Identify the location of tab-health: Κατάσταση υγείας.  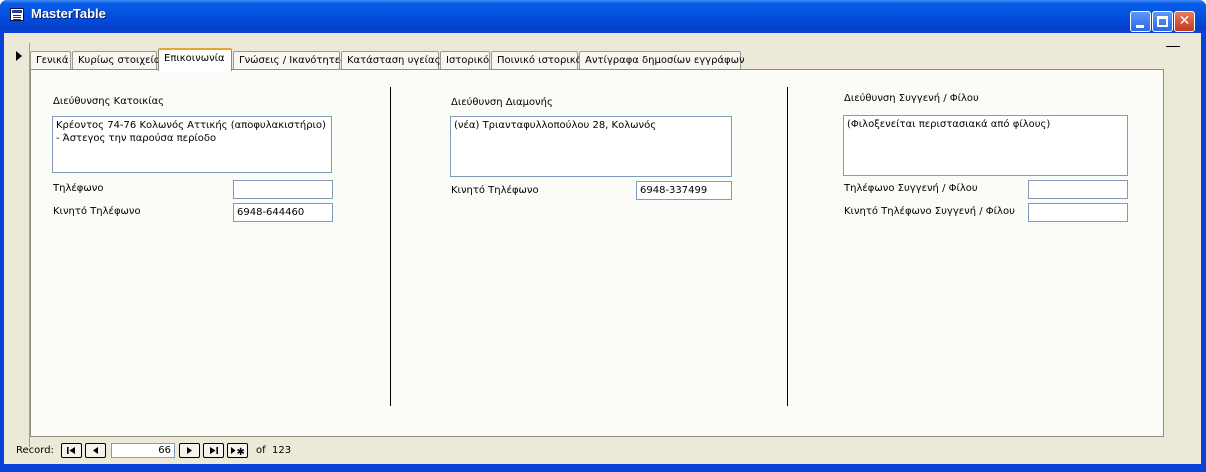
(391, 60).